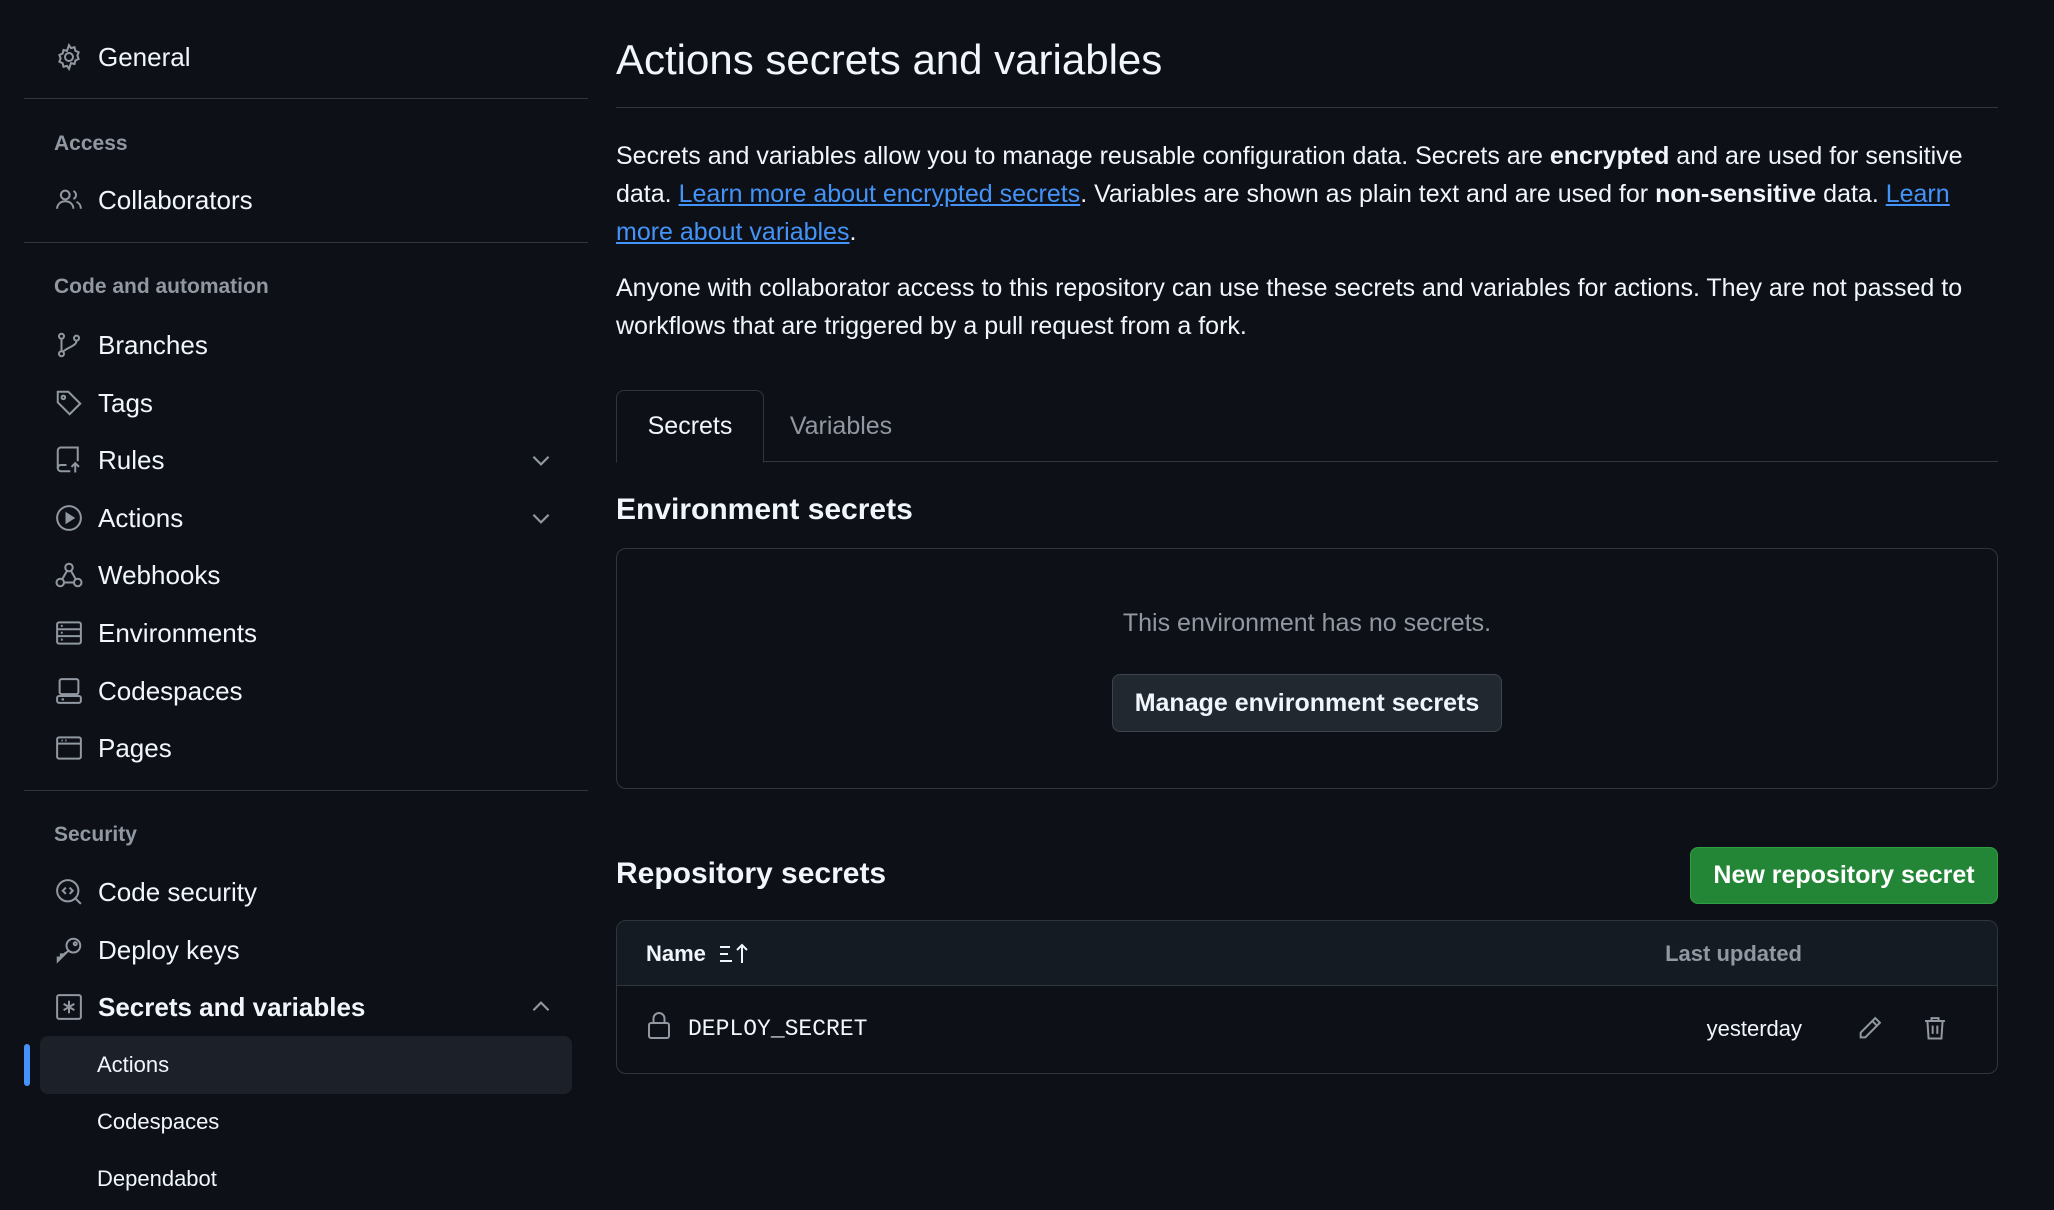 The image size is (2054, 1210). What do you see at coordinates (319, 460) in the screenshot?
I see `sidebar-item-rules: Rules` at bounding box center [319, 460].